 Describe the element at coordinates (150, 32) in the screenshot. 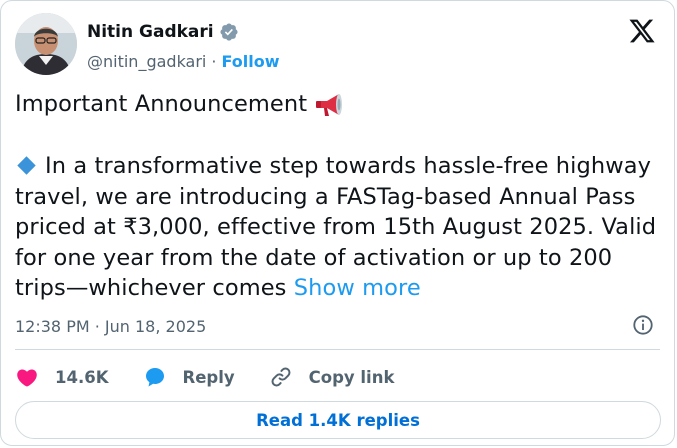

I see `user-name: Nitin Gadkari` at that location.